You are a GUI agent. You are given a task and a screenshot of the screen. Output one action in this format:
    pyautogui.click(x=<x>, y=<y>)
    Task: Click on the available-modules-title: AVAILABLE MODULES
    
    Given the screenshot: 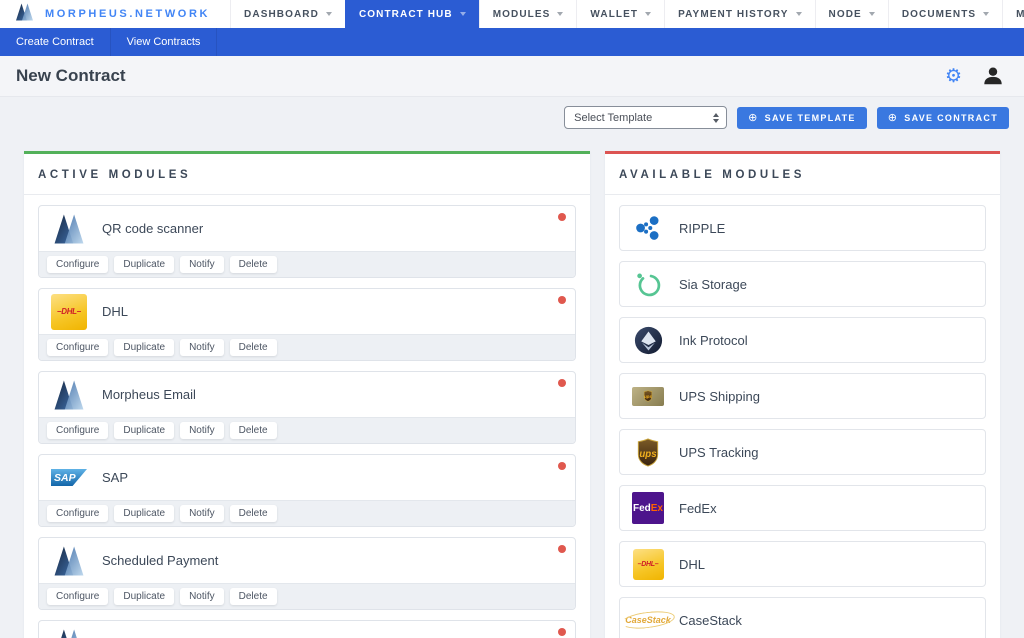 What is the action you would take?
    pyautogui.click(x=802, y=174)
    